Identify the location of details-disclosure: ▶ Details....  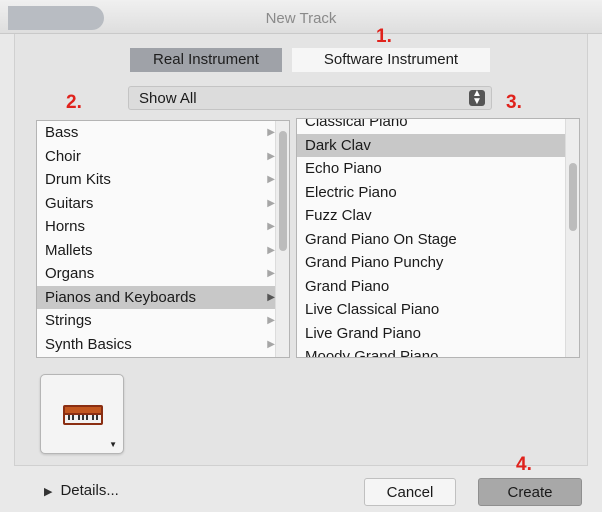
(81, 490).